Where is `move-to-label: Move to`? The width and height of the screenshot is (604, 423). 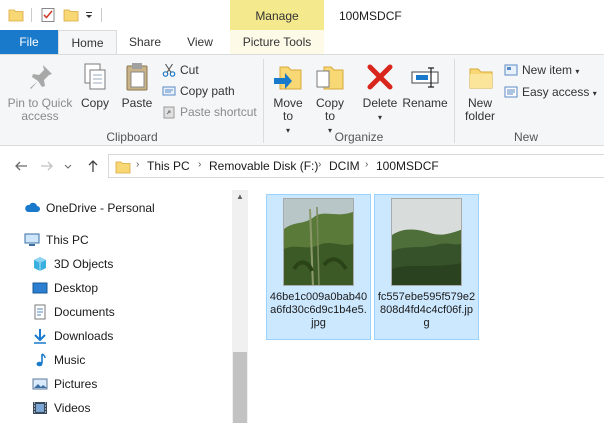
move-to-label: Move to is located at coordinates (288, 109).